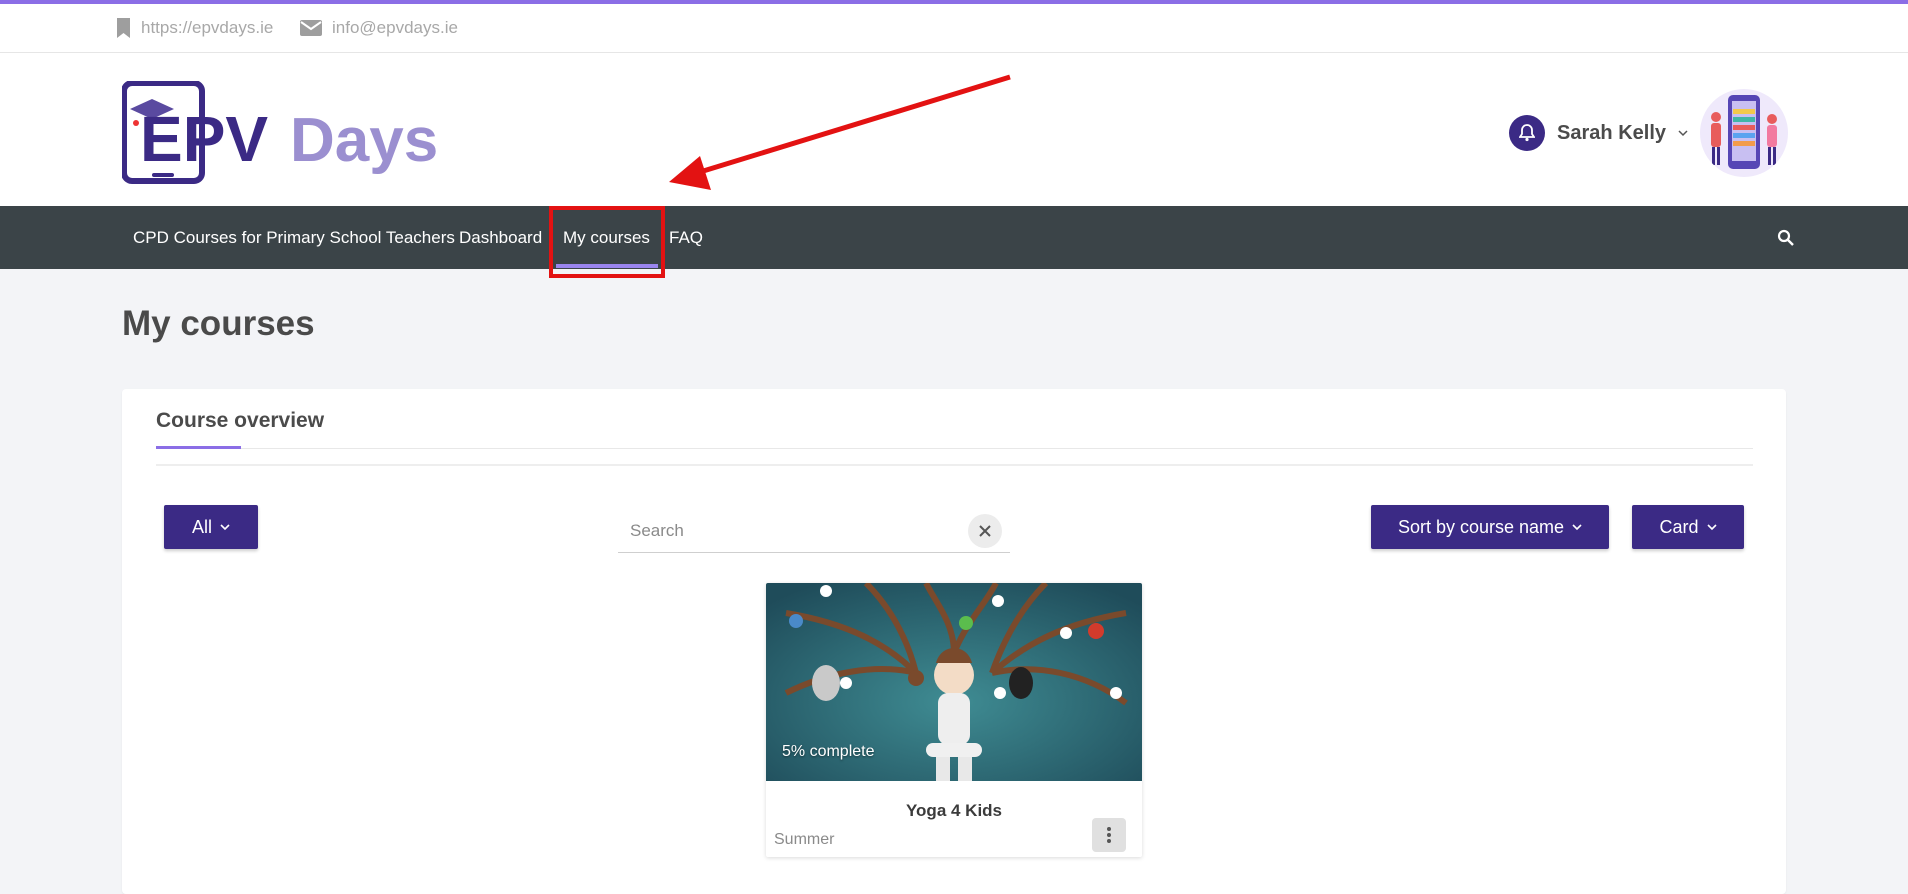 Image resolution: width=1908 pixels, height=894 pixels. I want to click on view-label: Card, so click(1679, 526).